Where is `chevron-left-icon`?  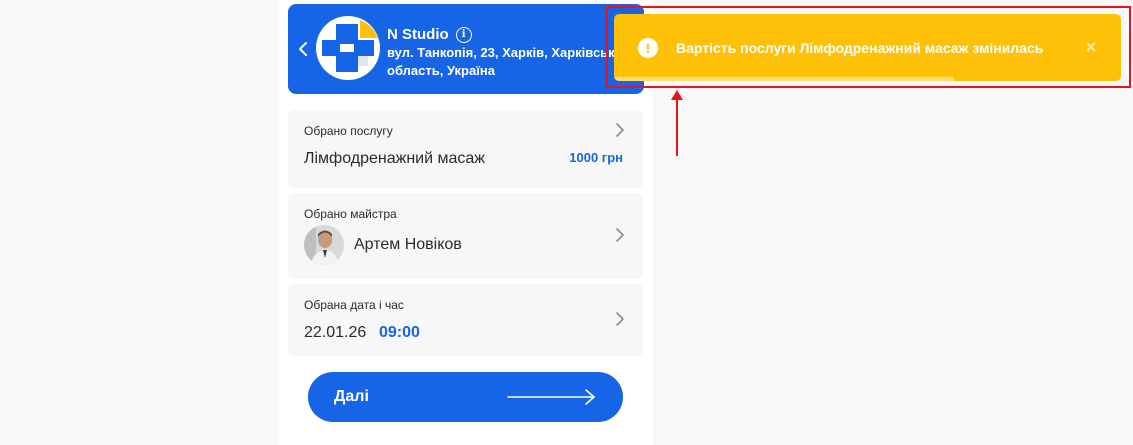 chevron-left-icon is located at coordinates (303, 49).